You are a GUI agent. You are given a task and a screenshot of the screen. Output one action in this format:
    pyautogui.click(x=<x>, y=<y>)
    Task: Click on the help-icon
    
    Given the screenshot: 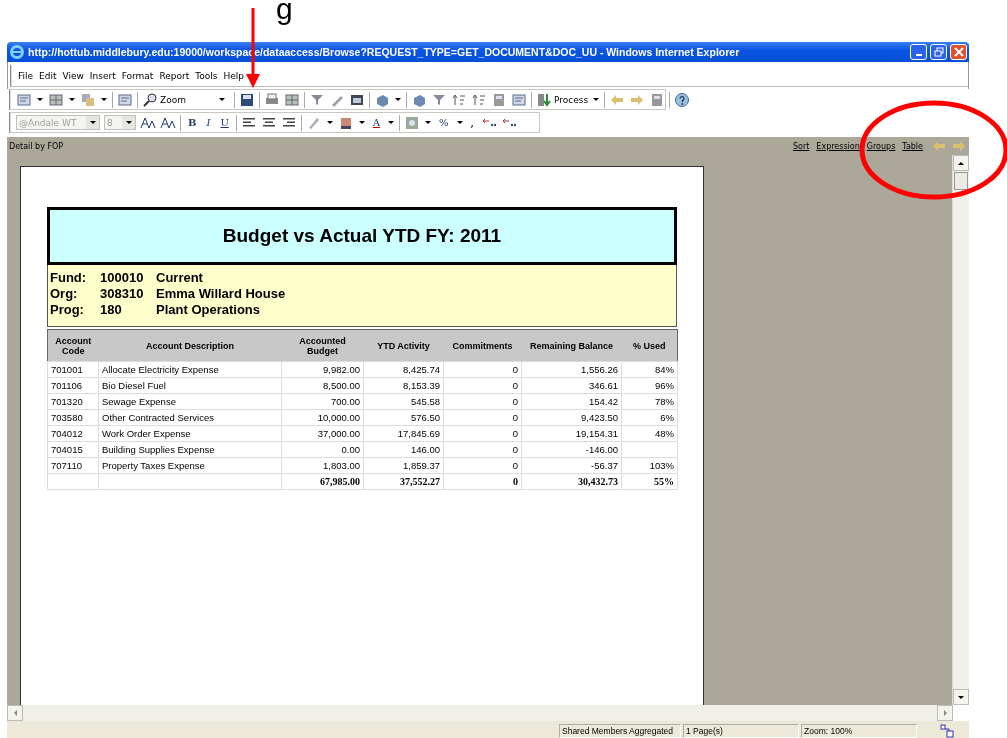 What is the action you would take?
    pyautogui.click(x=682, y=99)
    